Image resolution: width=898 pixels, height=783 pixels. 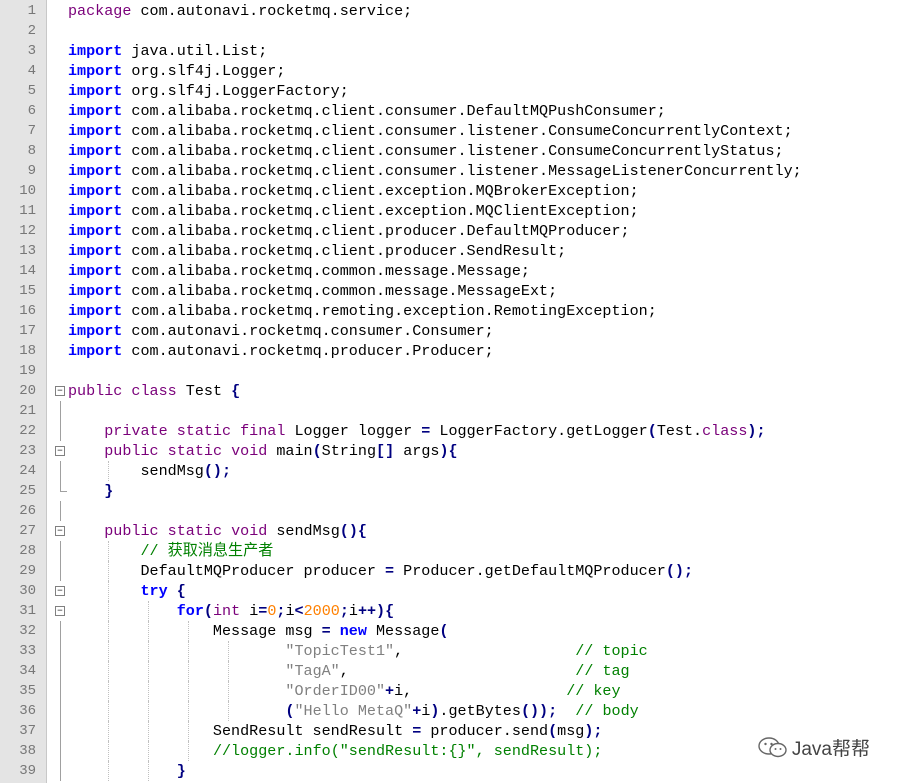 What do you see at coordinates (593, 691) in the screenshot?
I see `code-token: // key` at bounding box center [593, 691].